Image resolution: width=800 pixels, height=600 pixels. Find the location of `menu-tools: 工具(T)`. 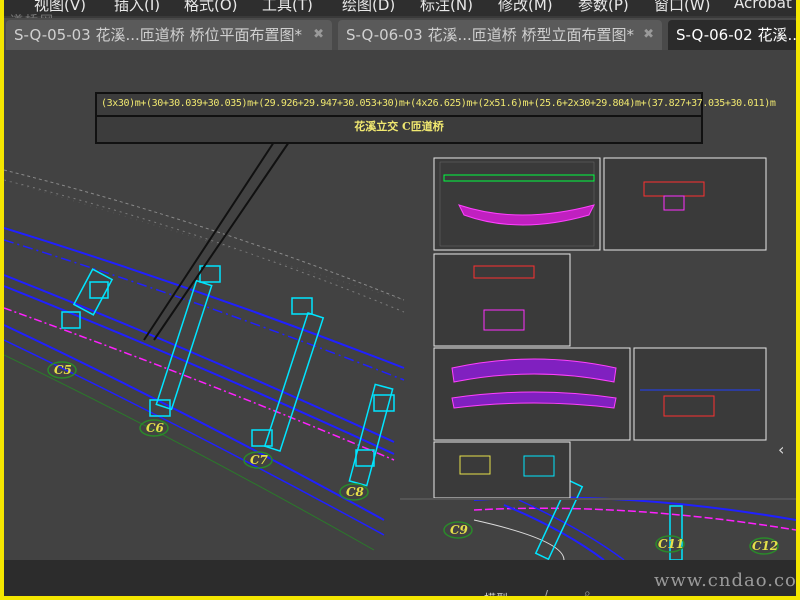

menu-tools: 工具(T) is located at coordinates (287, 7).